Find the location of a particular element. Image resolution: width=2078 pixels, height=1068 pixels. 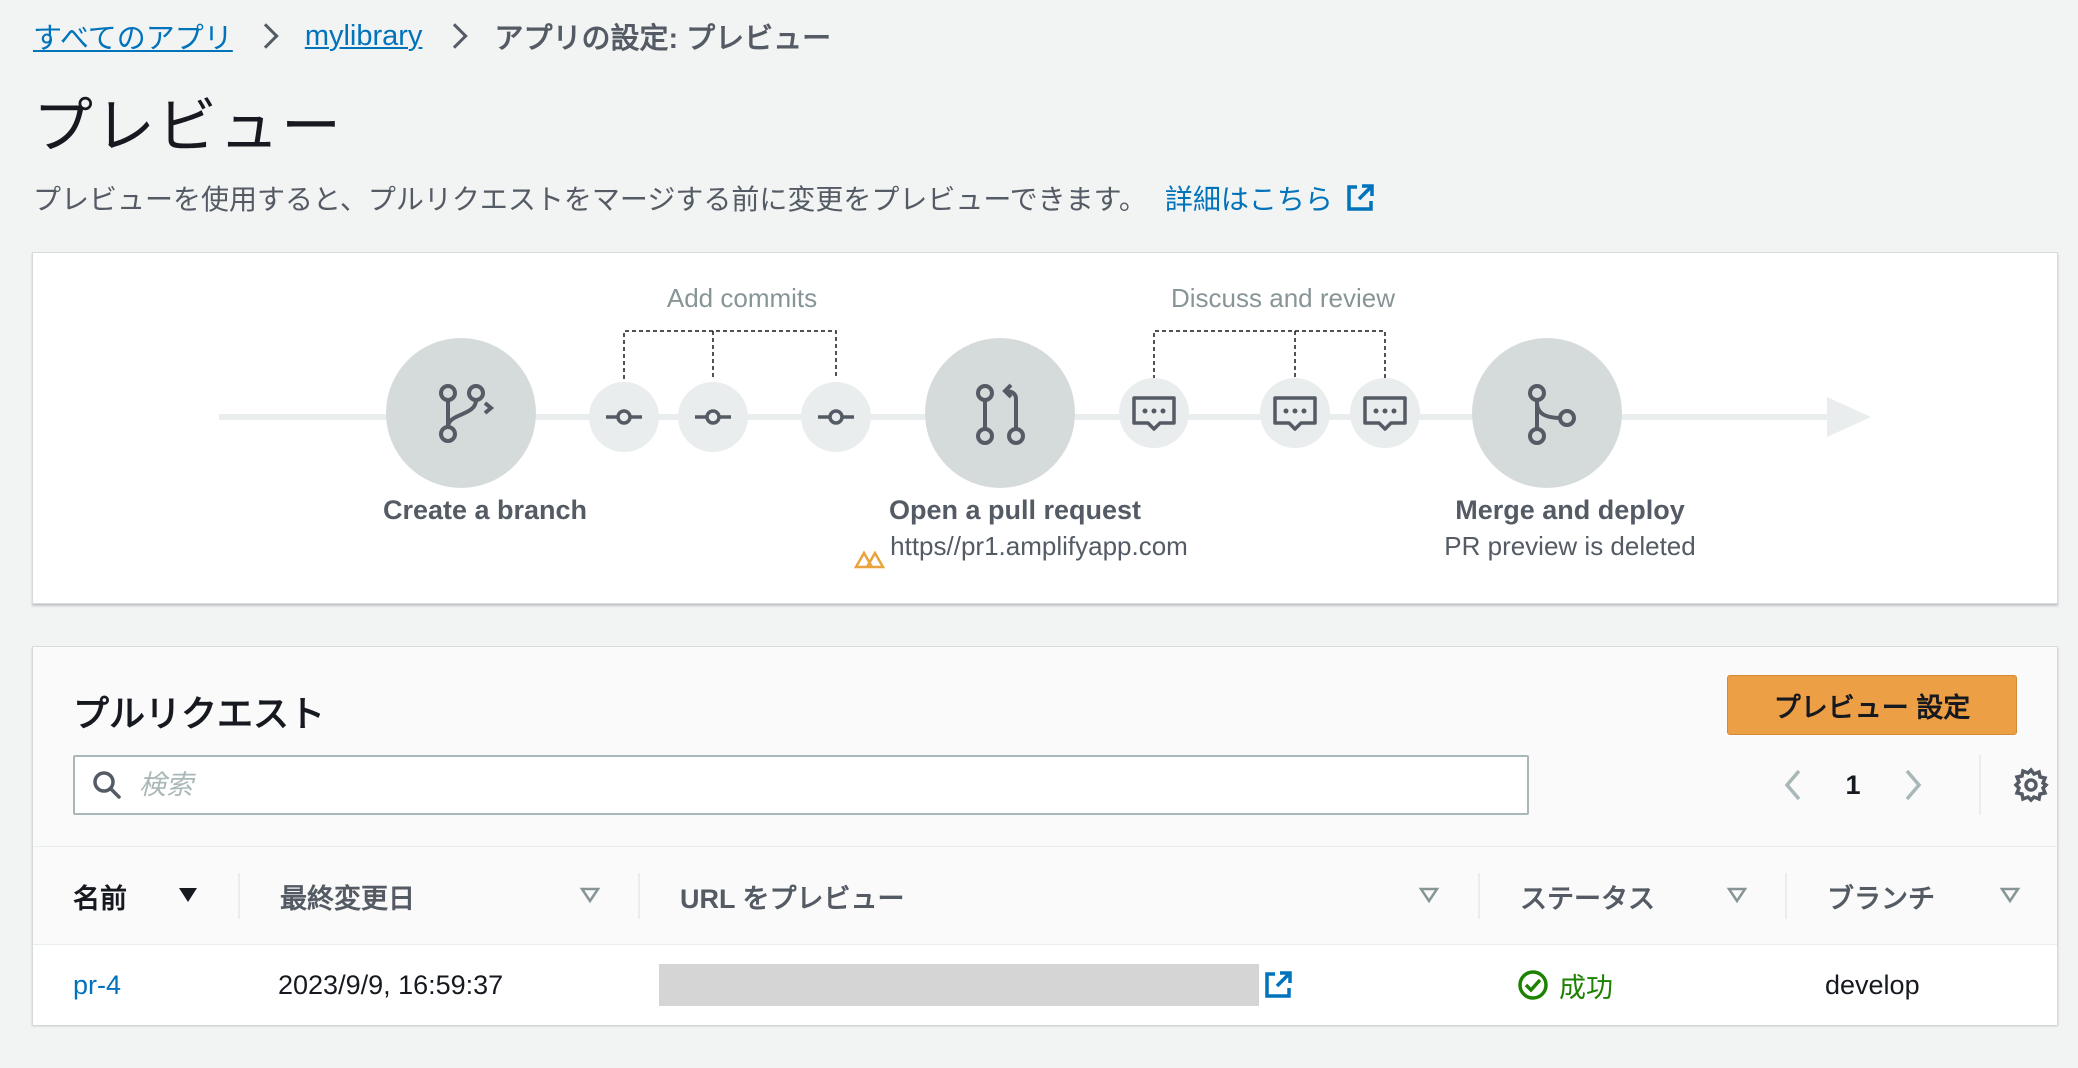

pagination: 1 is located at coordinates (1853, 785).